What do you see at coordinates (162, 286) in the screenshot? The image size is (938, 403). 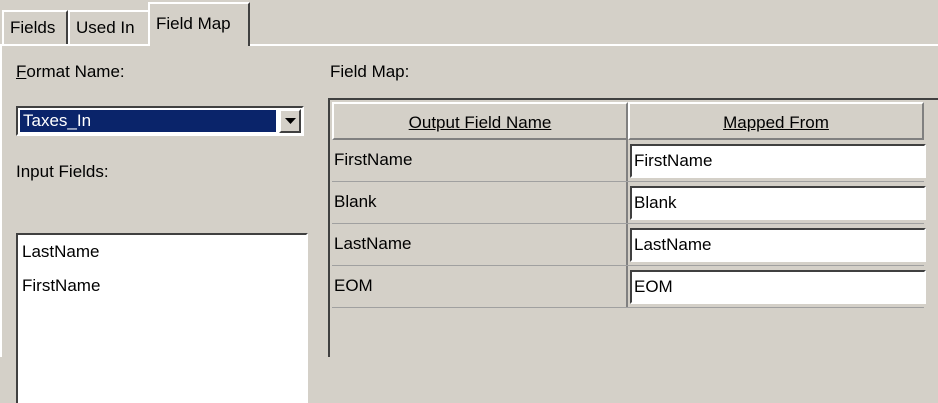 I see `list-item: FirstName` at bounding box center [162, 286].